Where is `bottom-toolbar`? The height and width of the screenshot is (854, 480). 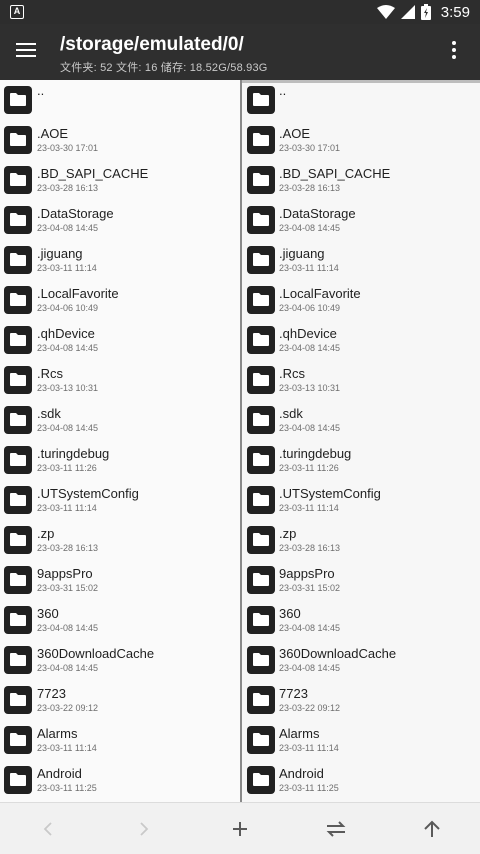
bottom-toolbar is located at coordinates (240, 828).